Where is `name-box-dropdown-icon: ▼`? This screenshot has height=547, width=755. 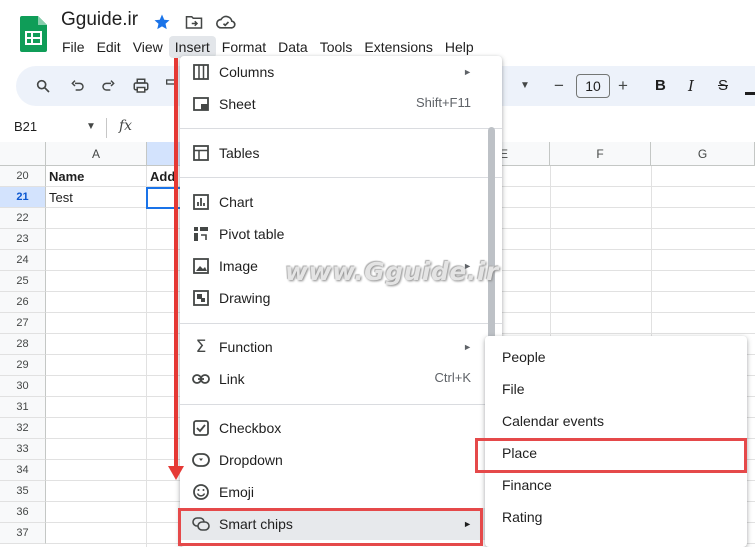
name-box-dropdown-icon: ▼ is located at coordinates (91, 126).